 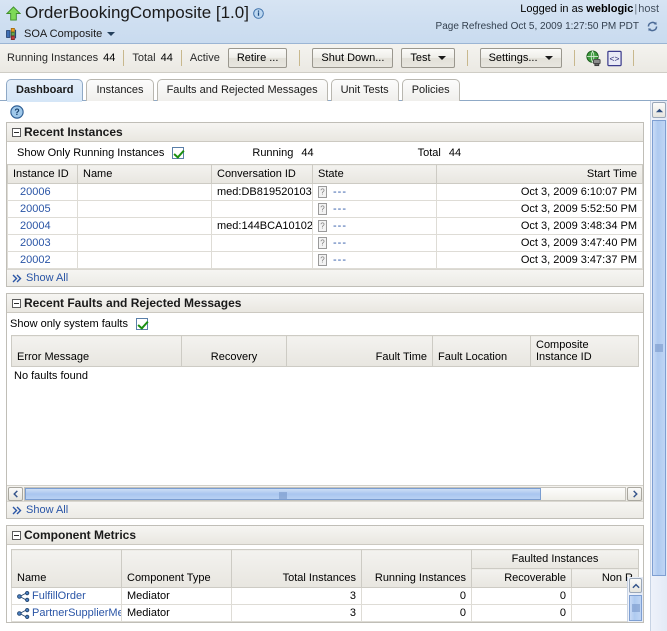 What do you see at coordinates (262, 174) in the screenshot?
I see `col-conversation-id: Conversation ID` at bounding box center [262, 174].